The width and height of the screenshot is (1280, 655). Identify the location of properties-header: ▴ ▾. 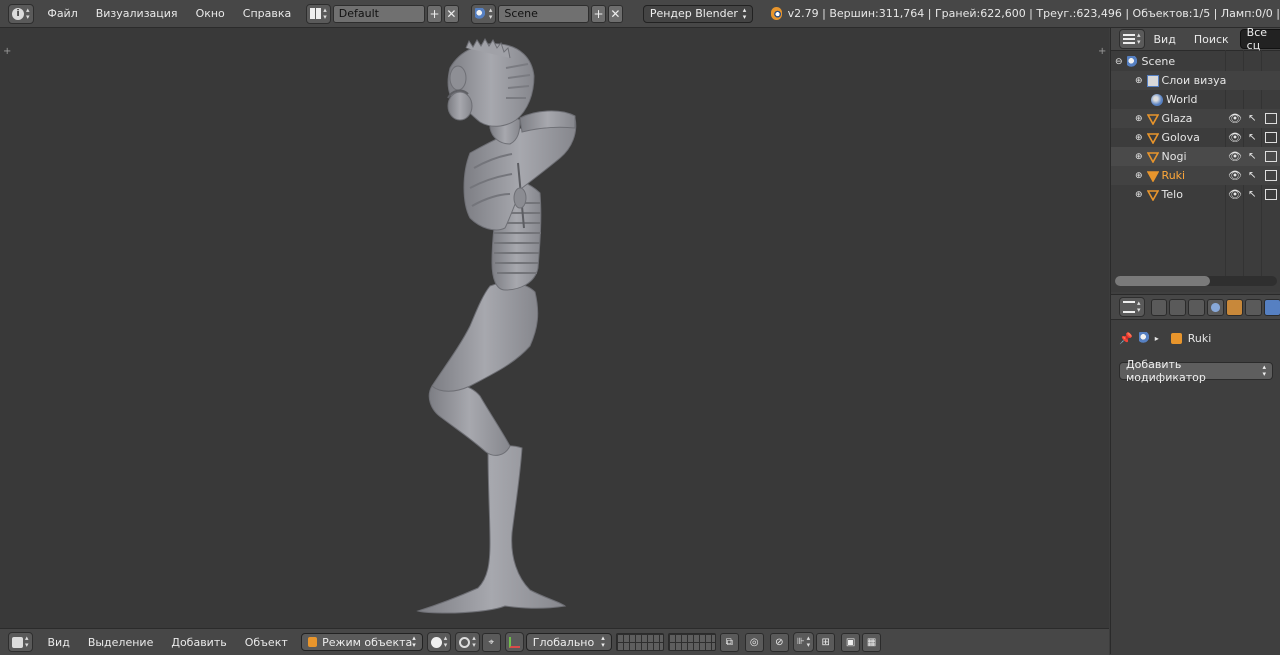
(1195, 307).